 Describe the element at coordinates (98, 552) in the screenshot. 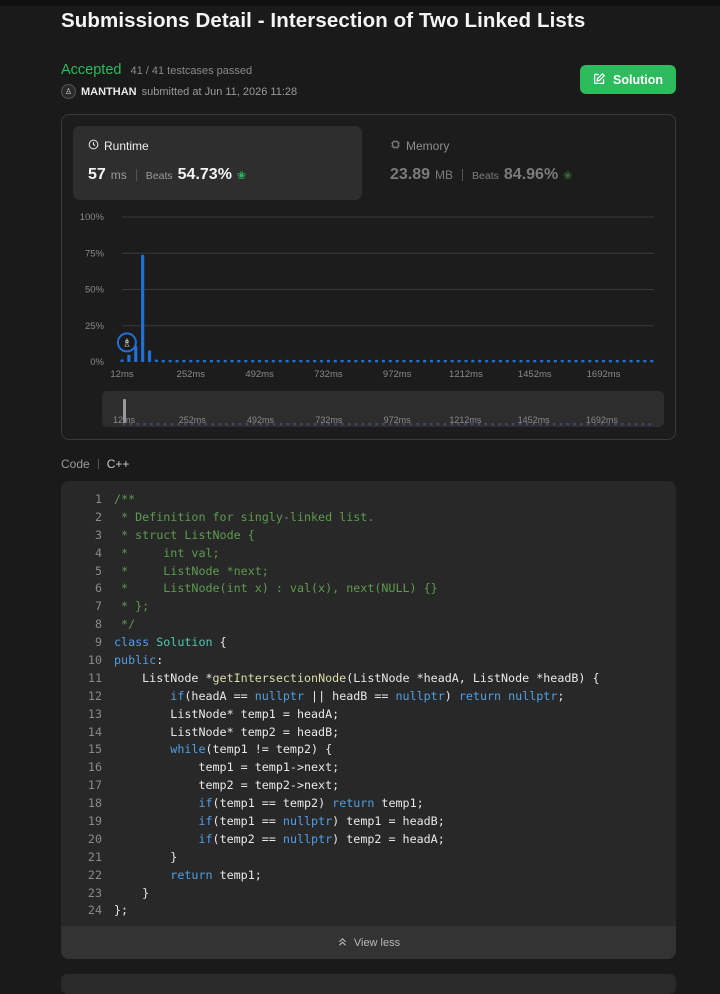

I see `line-number: 4` at that location.